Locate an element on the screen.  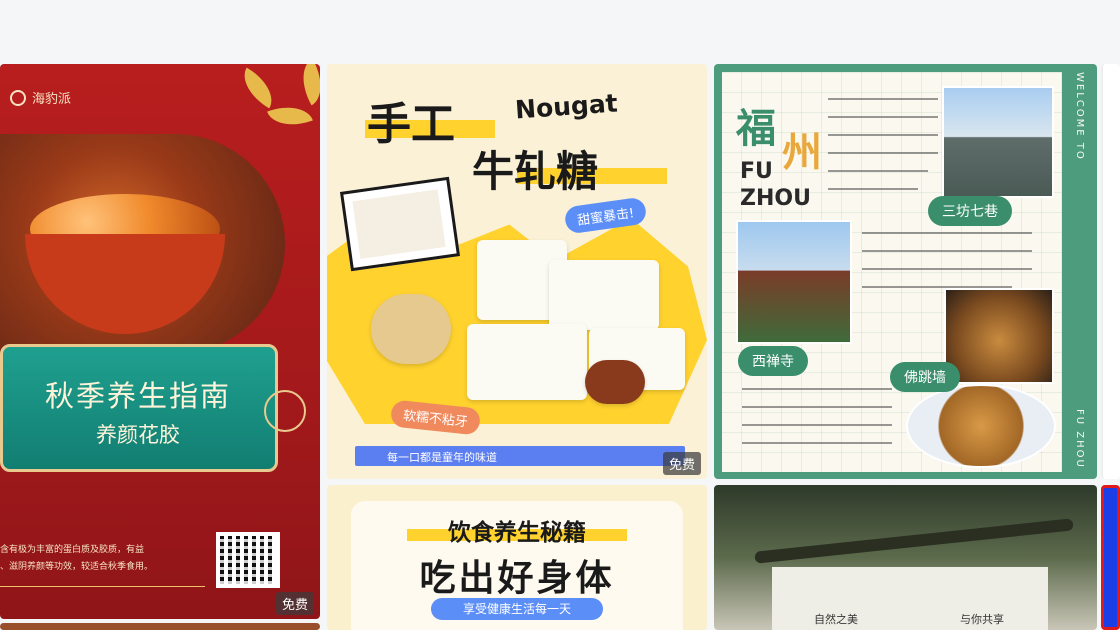
card-description: 含有极为丰富的蛋白质及胶质，有益 、滋阴养颜等功效，较适合秋季食用。 is located at coordinates (102, 559).